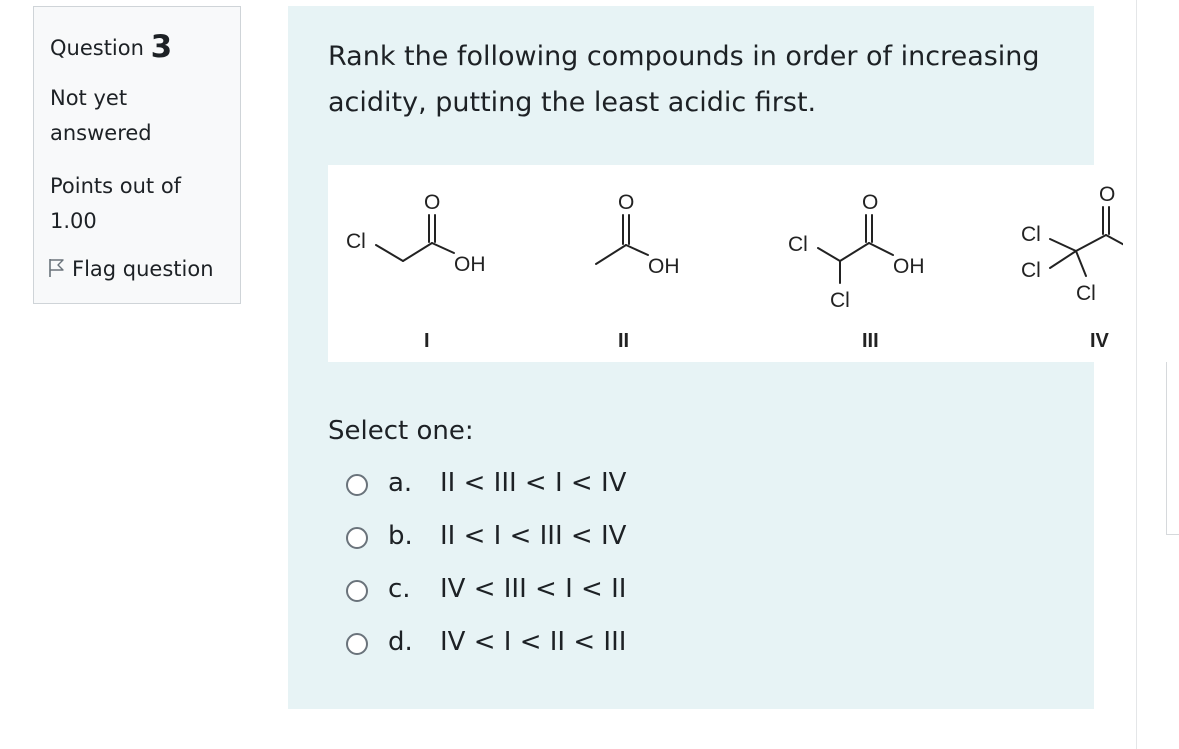 The width and height of the screenshot is (1179, 749). What do you see at coordinates (161, 47) in the screenshot?
I see `question-number-value: 3` at bounding box center [161, 47].